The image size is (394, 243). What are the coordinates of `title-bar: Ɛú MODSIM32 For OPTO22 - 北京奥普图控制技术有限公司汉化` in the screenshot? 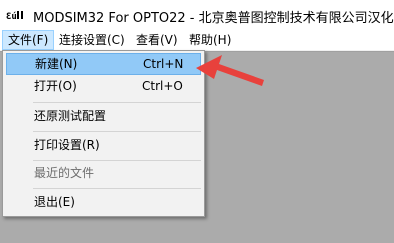 It's located at (197, 15).